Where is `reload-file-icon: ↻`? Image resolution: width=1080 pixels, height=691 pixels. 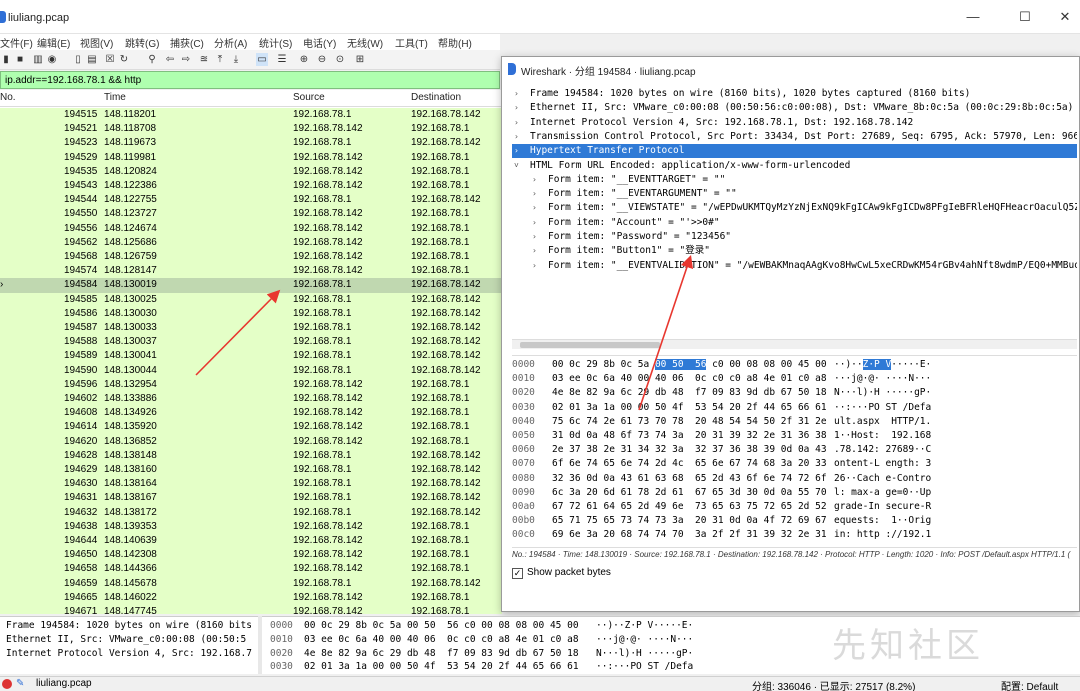 reload-file-icon: ↻ is located at coordinates (124, 59).